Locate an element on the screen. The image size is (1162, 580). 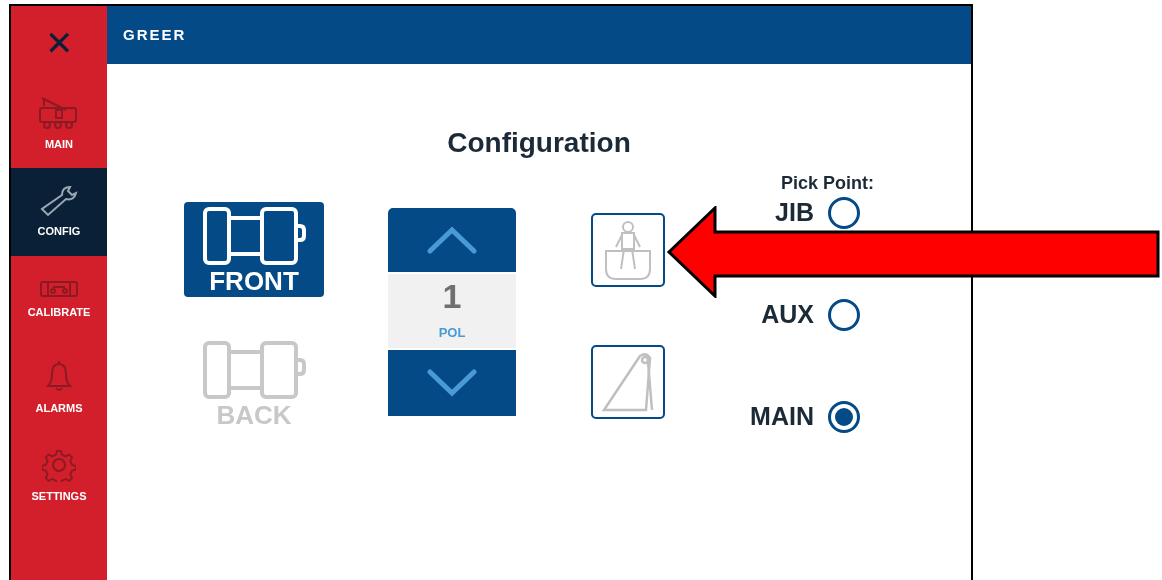
stepper-unit: POL is located at coordinates (452, 333).